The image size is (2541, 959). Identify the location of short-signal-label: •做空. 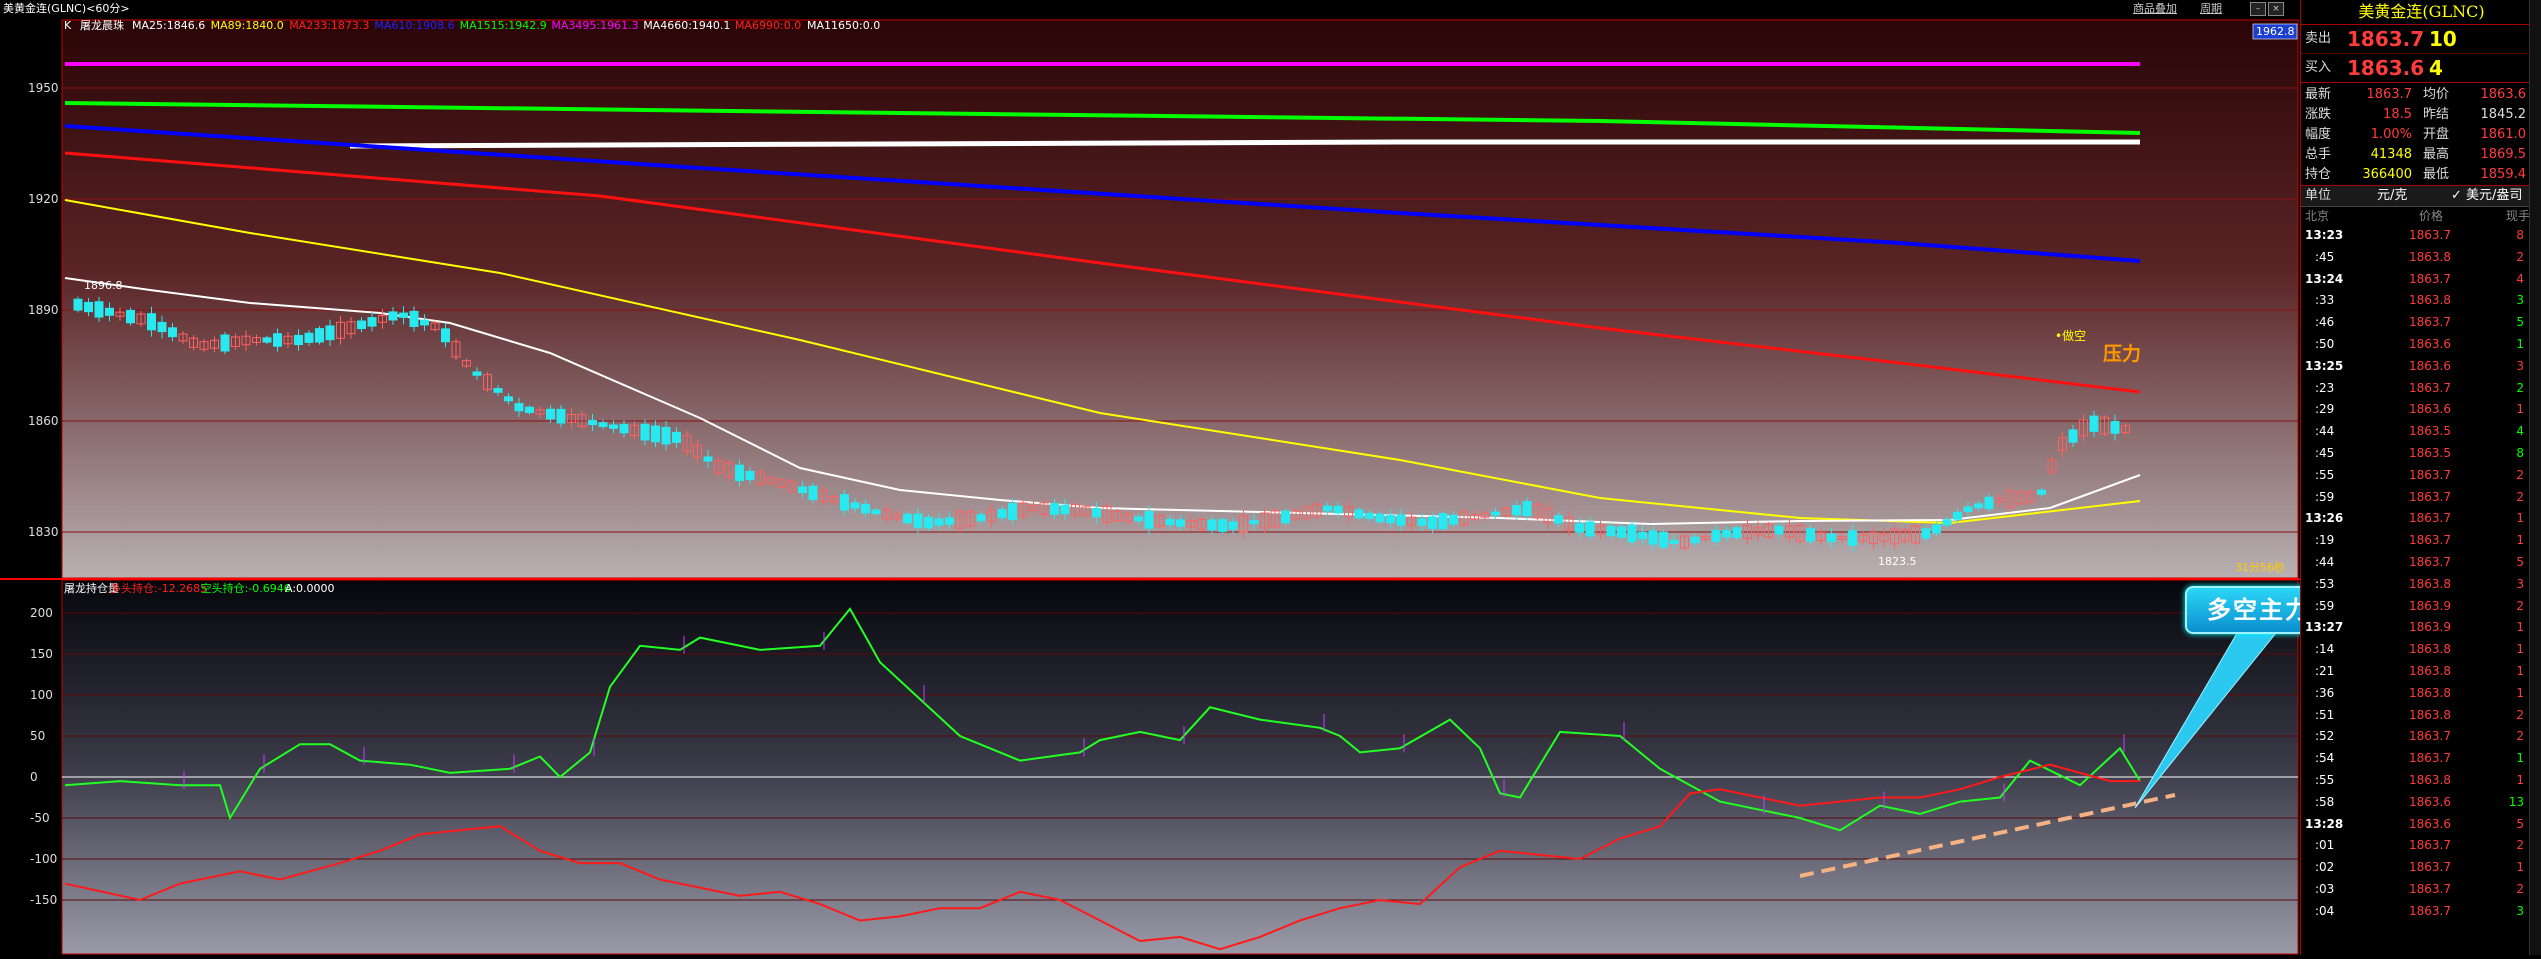
(2070, 335).